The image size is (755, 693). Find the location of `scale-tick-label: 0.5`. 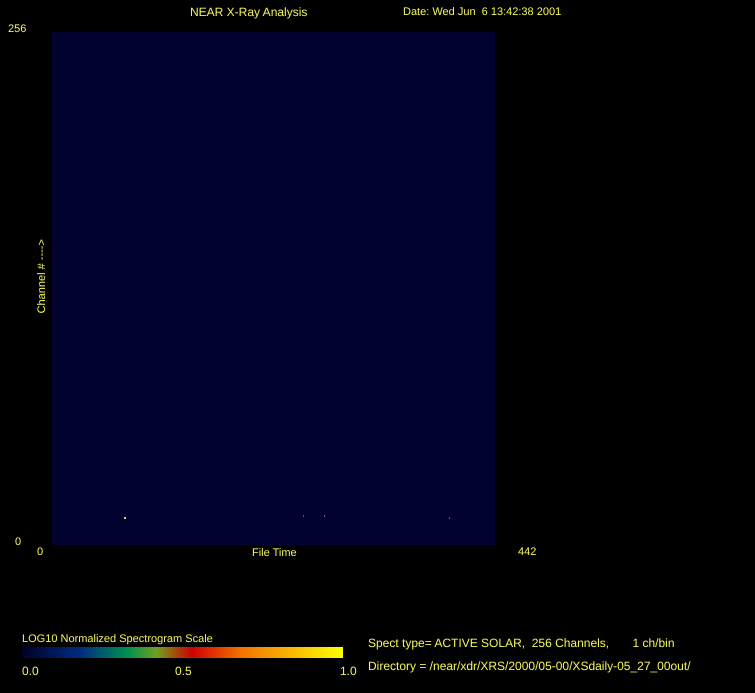

scale-tick-label: 0.5 is located at coordinates (183, 671).